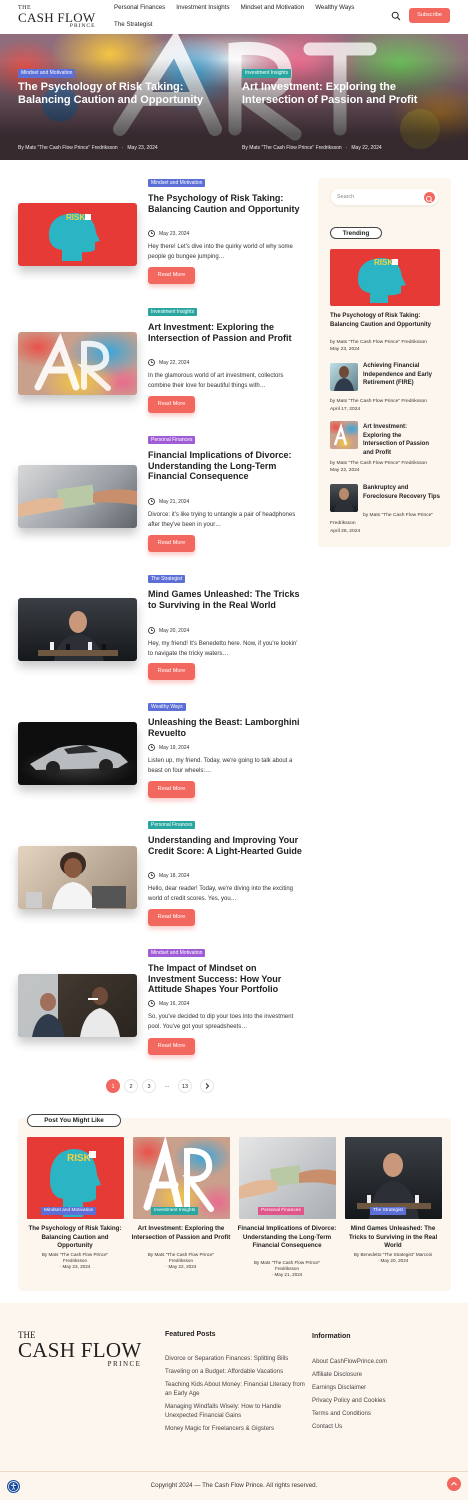  I want to click on footer-info-link: Earnings Disclaimer, so click(339, 1387).